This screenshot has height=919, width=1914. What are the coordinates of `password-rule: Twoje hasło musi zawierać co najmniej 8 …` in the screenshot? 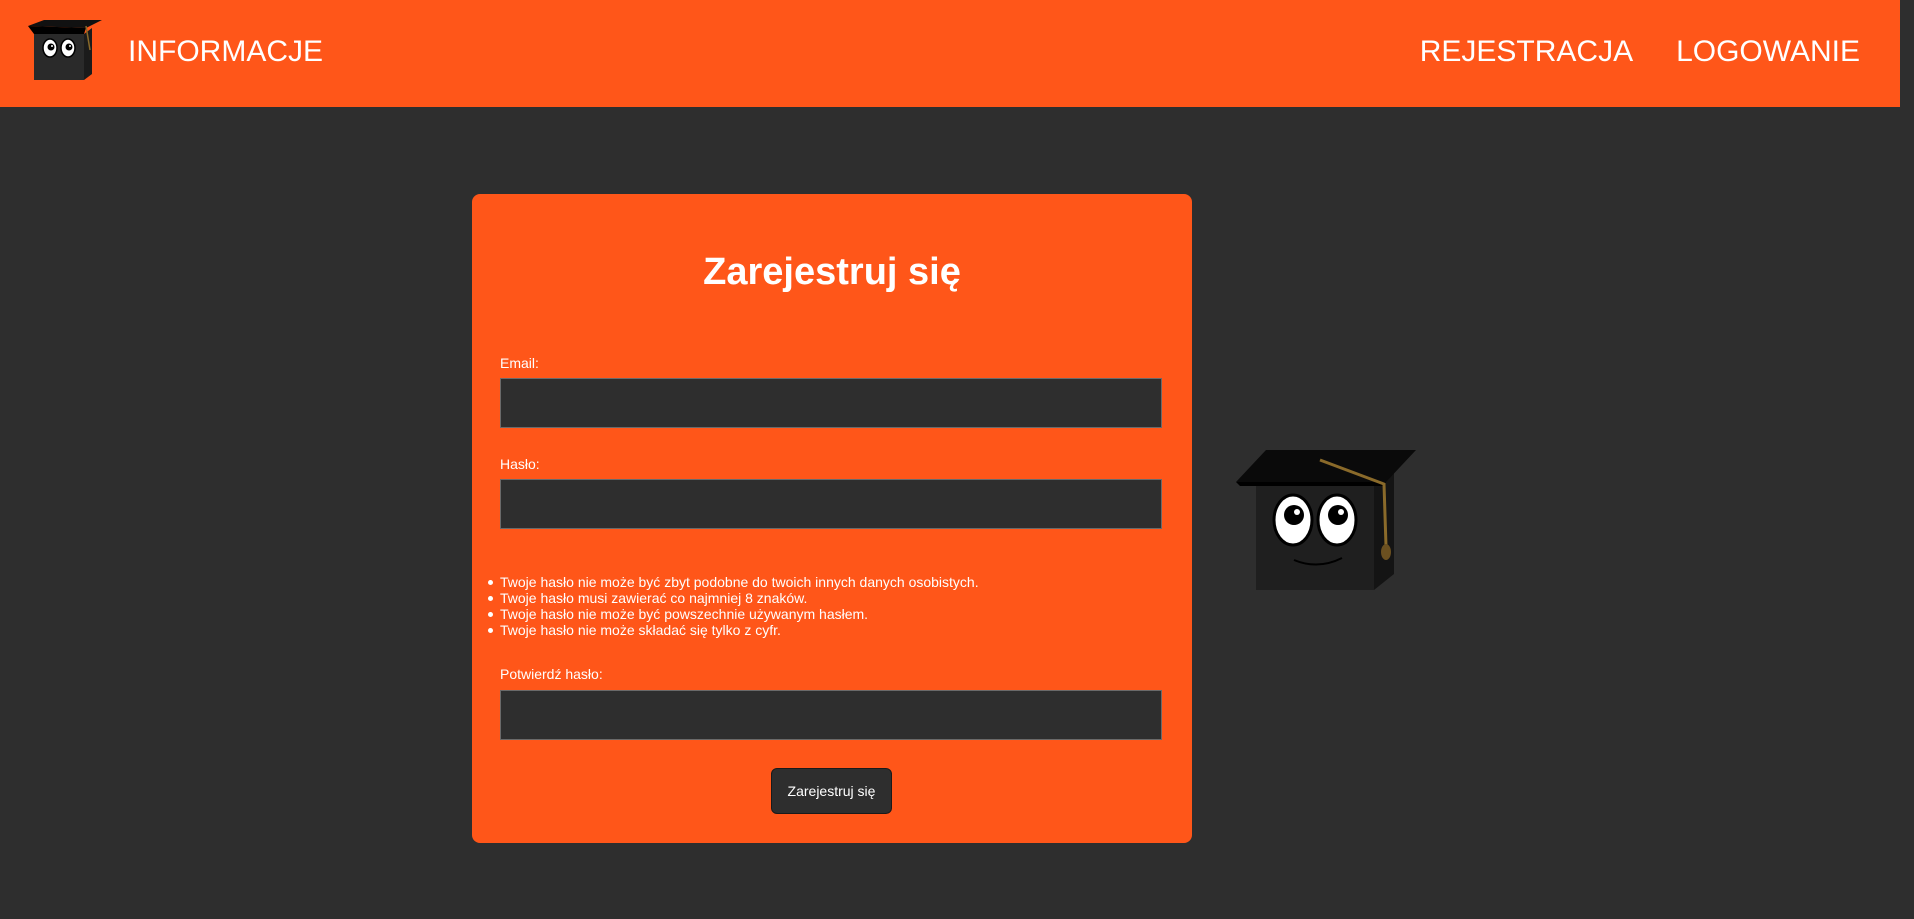 It's located at (733, 598).